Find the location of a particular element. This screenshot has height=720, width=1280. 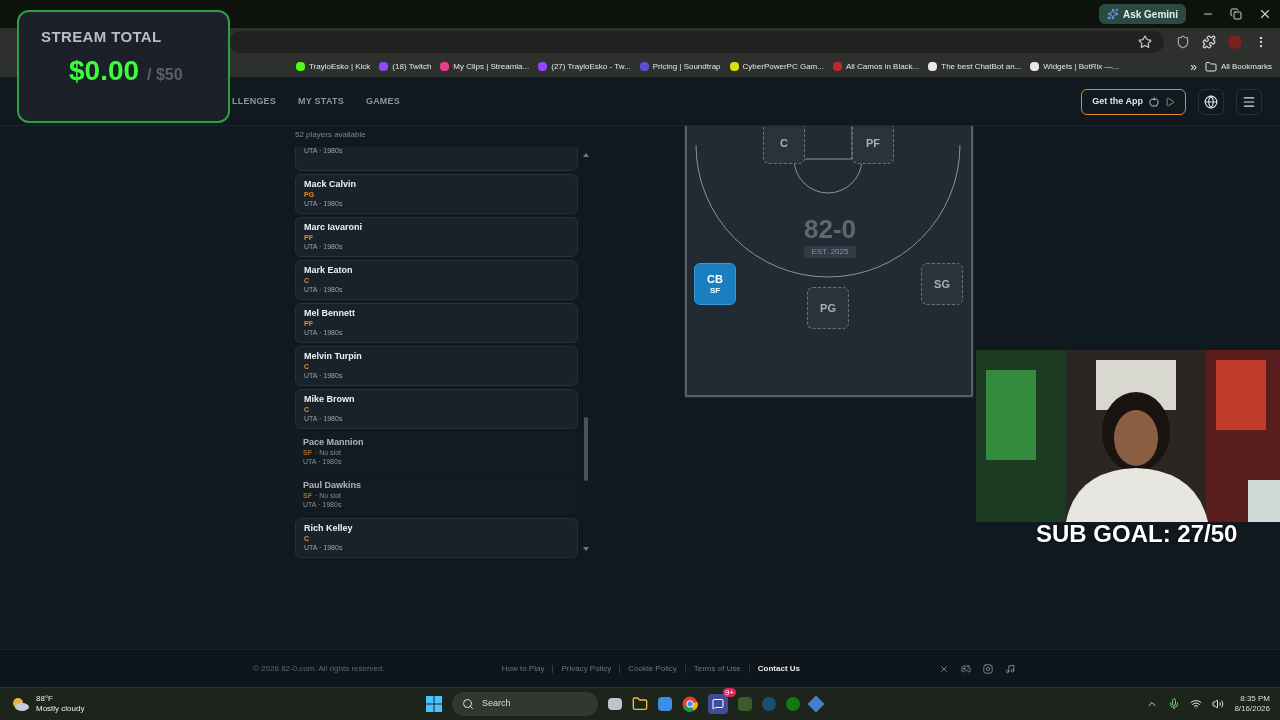

all-bookmarks: All Bookmarks is located at coordinates (1238, 66).